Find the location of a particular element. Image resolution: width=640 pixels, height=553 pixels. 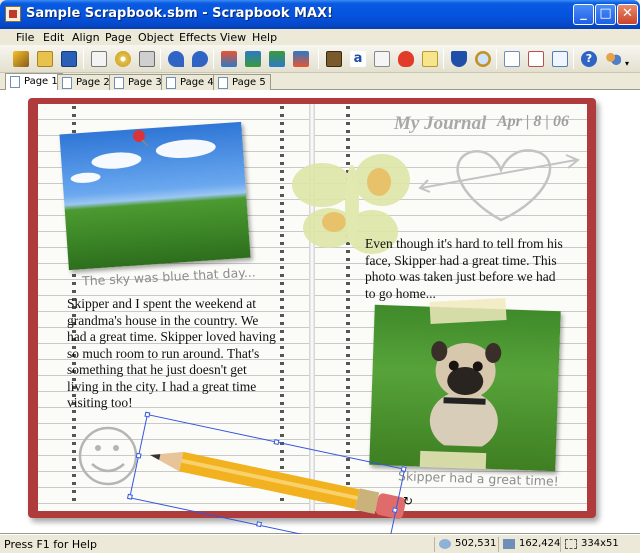

close-button: ✕ is located at coordinates (627, 14).